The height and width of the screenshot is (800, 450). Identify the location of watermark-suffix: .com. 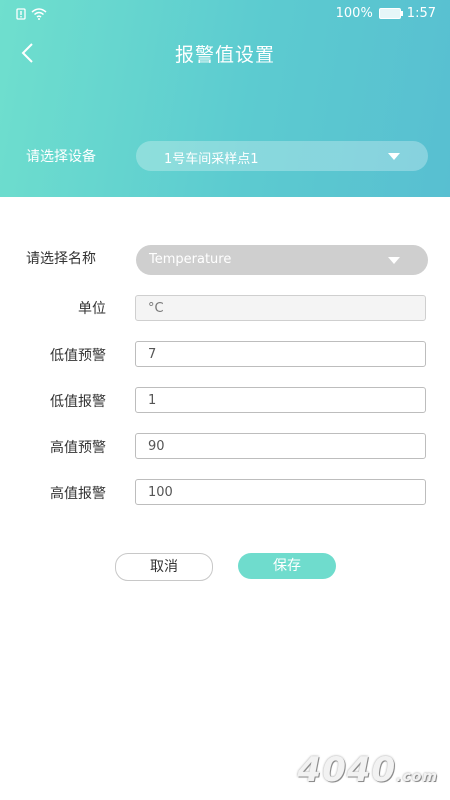
(417, 777).